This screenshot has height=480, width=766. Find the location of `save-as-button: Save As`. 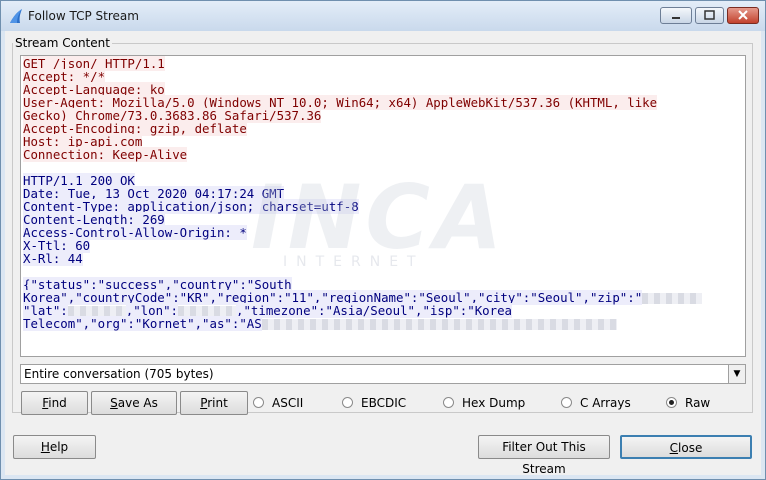

save-as-button: Save As is located at coordinates (134, 403).